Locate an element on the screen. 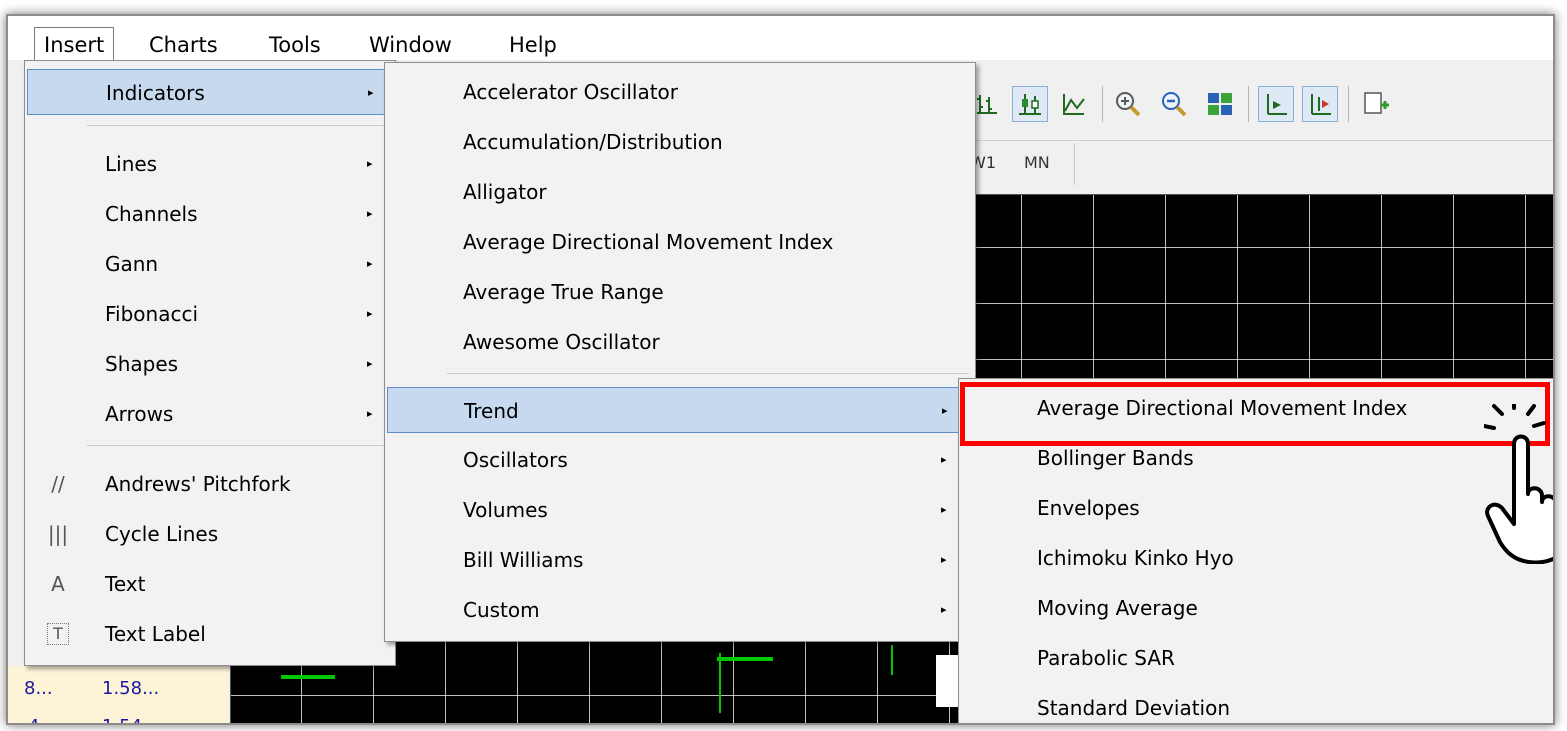  timeframe-separator is located at coordinates (1074, 164).